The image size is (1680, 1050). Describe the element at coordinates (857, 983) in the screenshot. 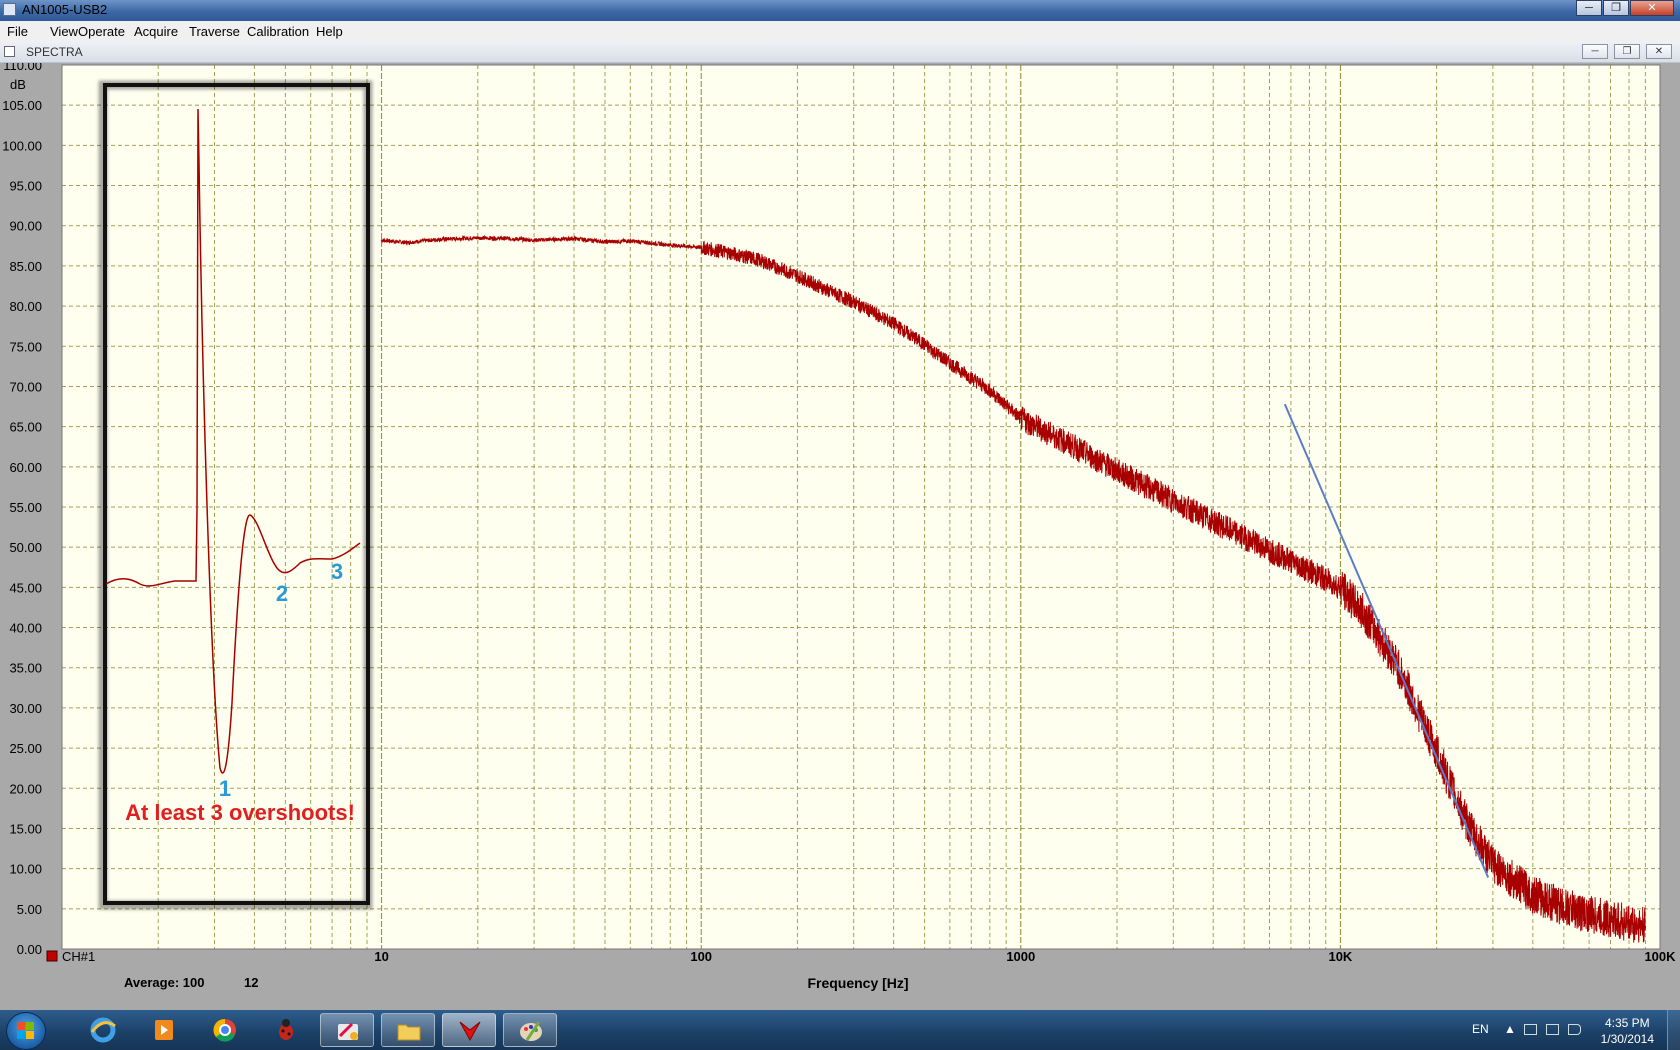

I see `x-axis-label: Frequency [Hz]` at that location.